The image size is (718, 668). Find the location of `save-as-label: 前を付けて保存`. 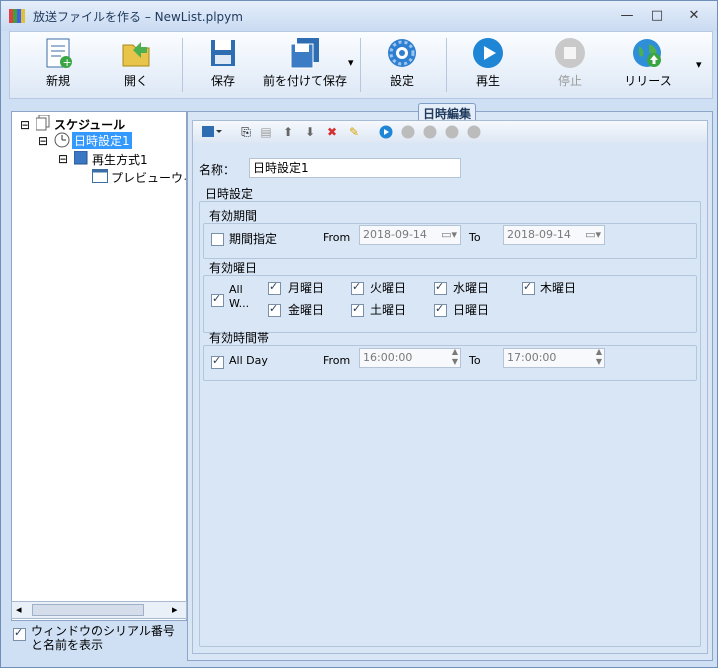

save-as-label: 前を付けて保存 is located at coordinates (304, 81).